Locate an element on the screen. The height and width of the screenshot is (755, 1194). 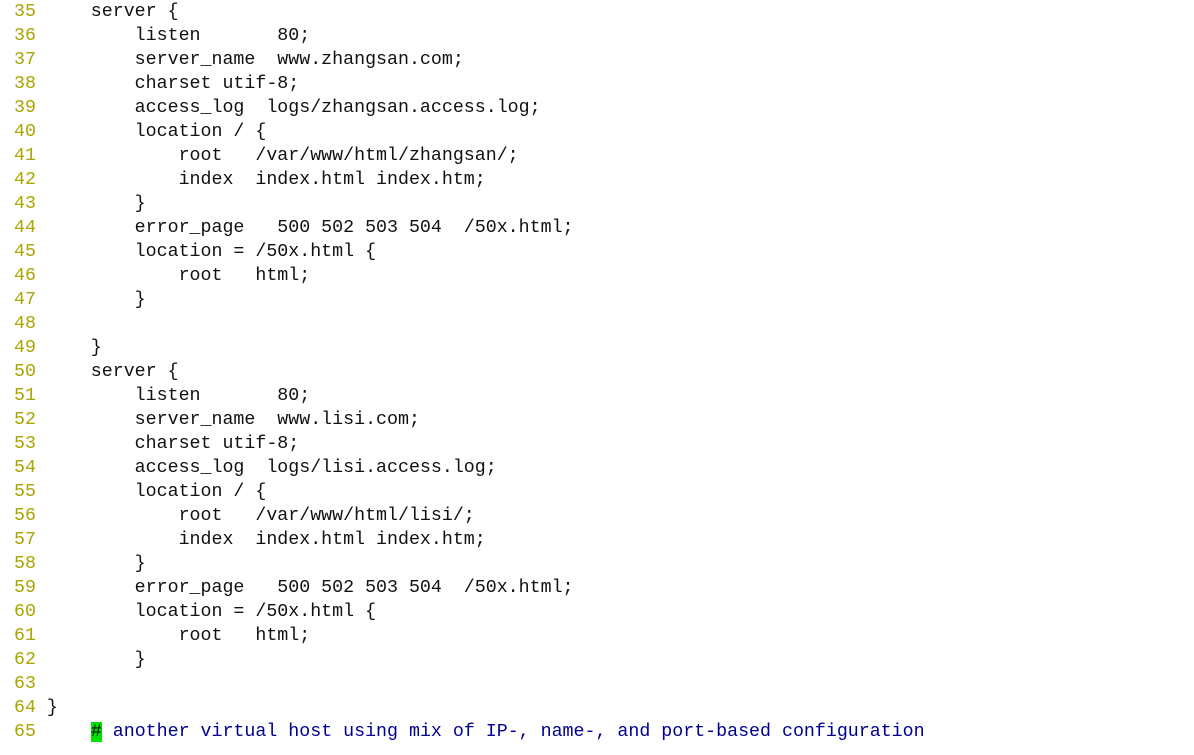
line-number: 56 is located at coordinates (24, 516).